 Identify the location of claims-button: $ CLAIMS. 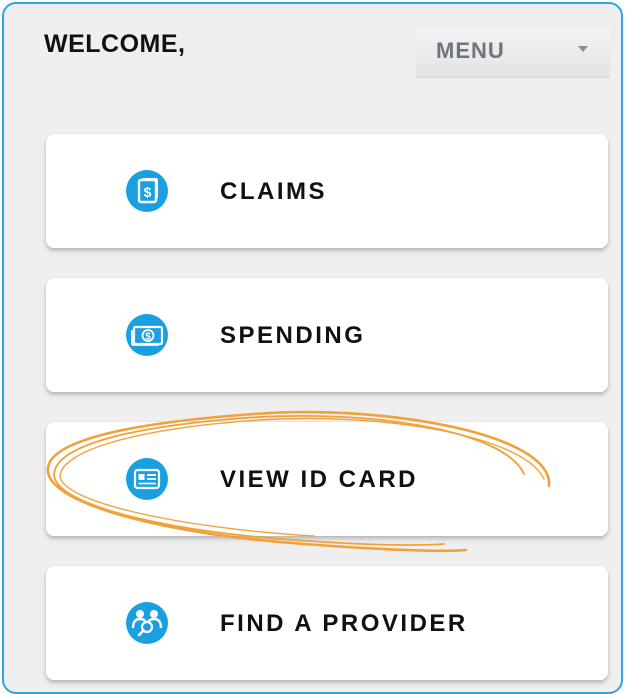
(327, 191).